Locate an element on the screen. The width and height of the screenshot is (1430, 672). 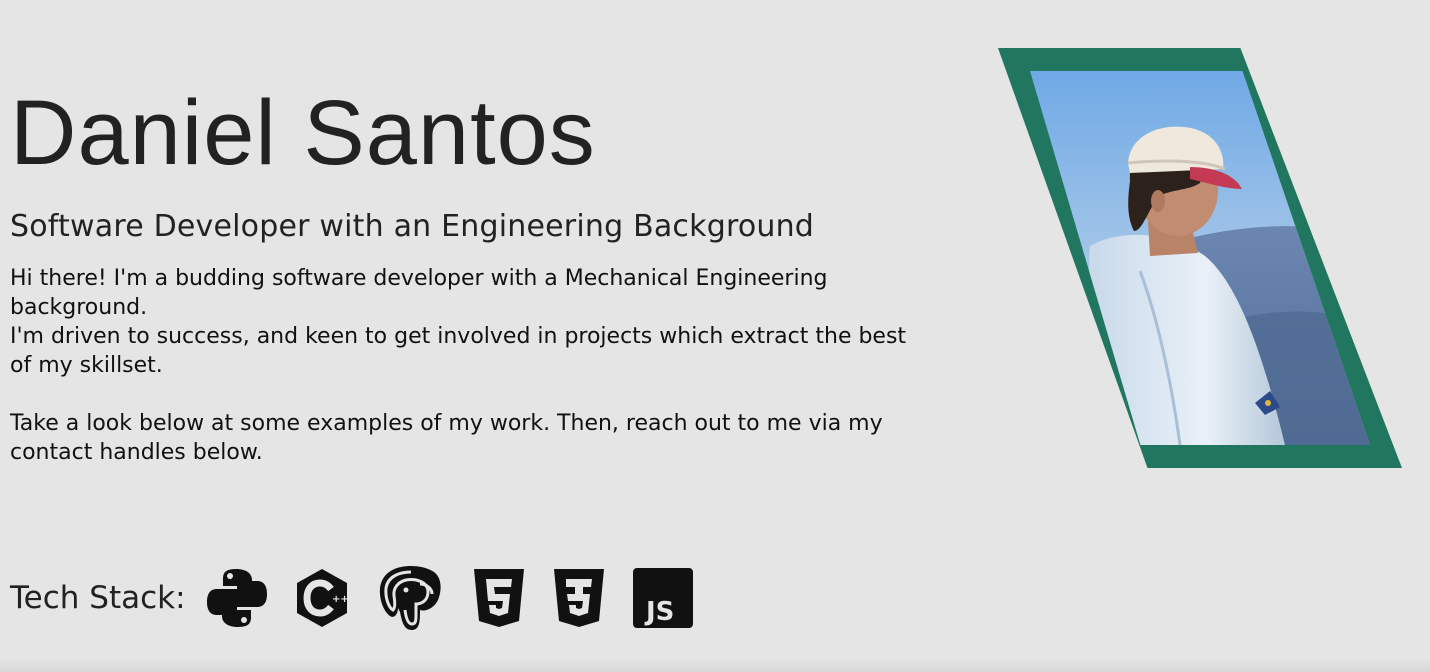
javascript-icon: JS is located at coordinates (663, 598).